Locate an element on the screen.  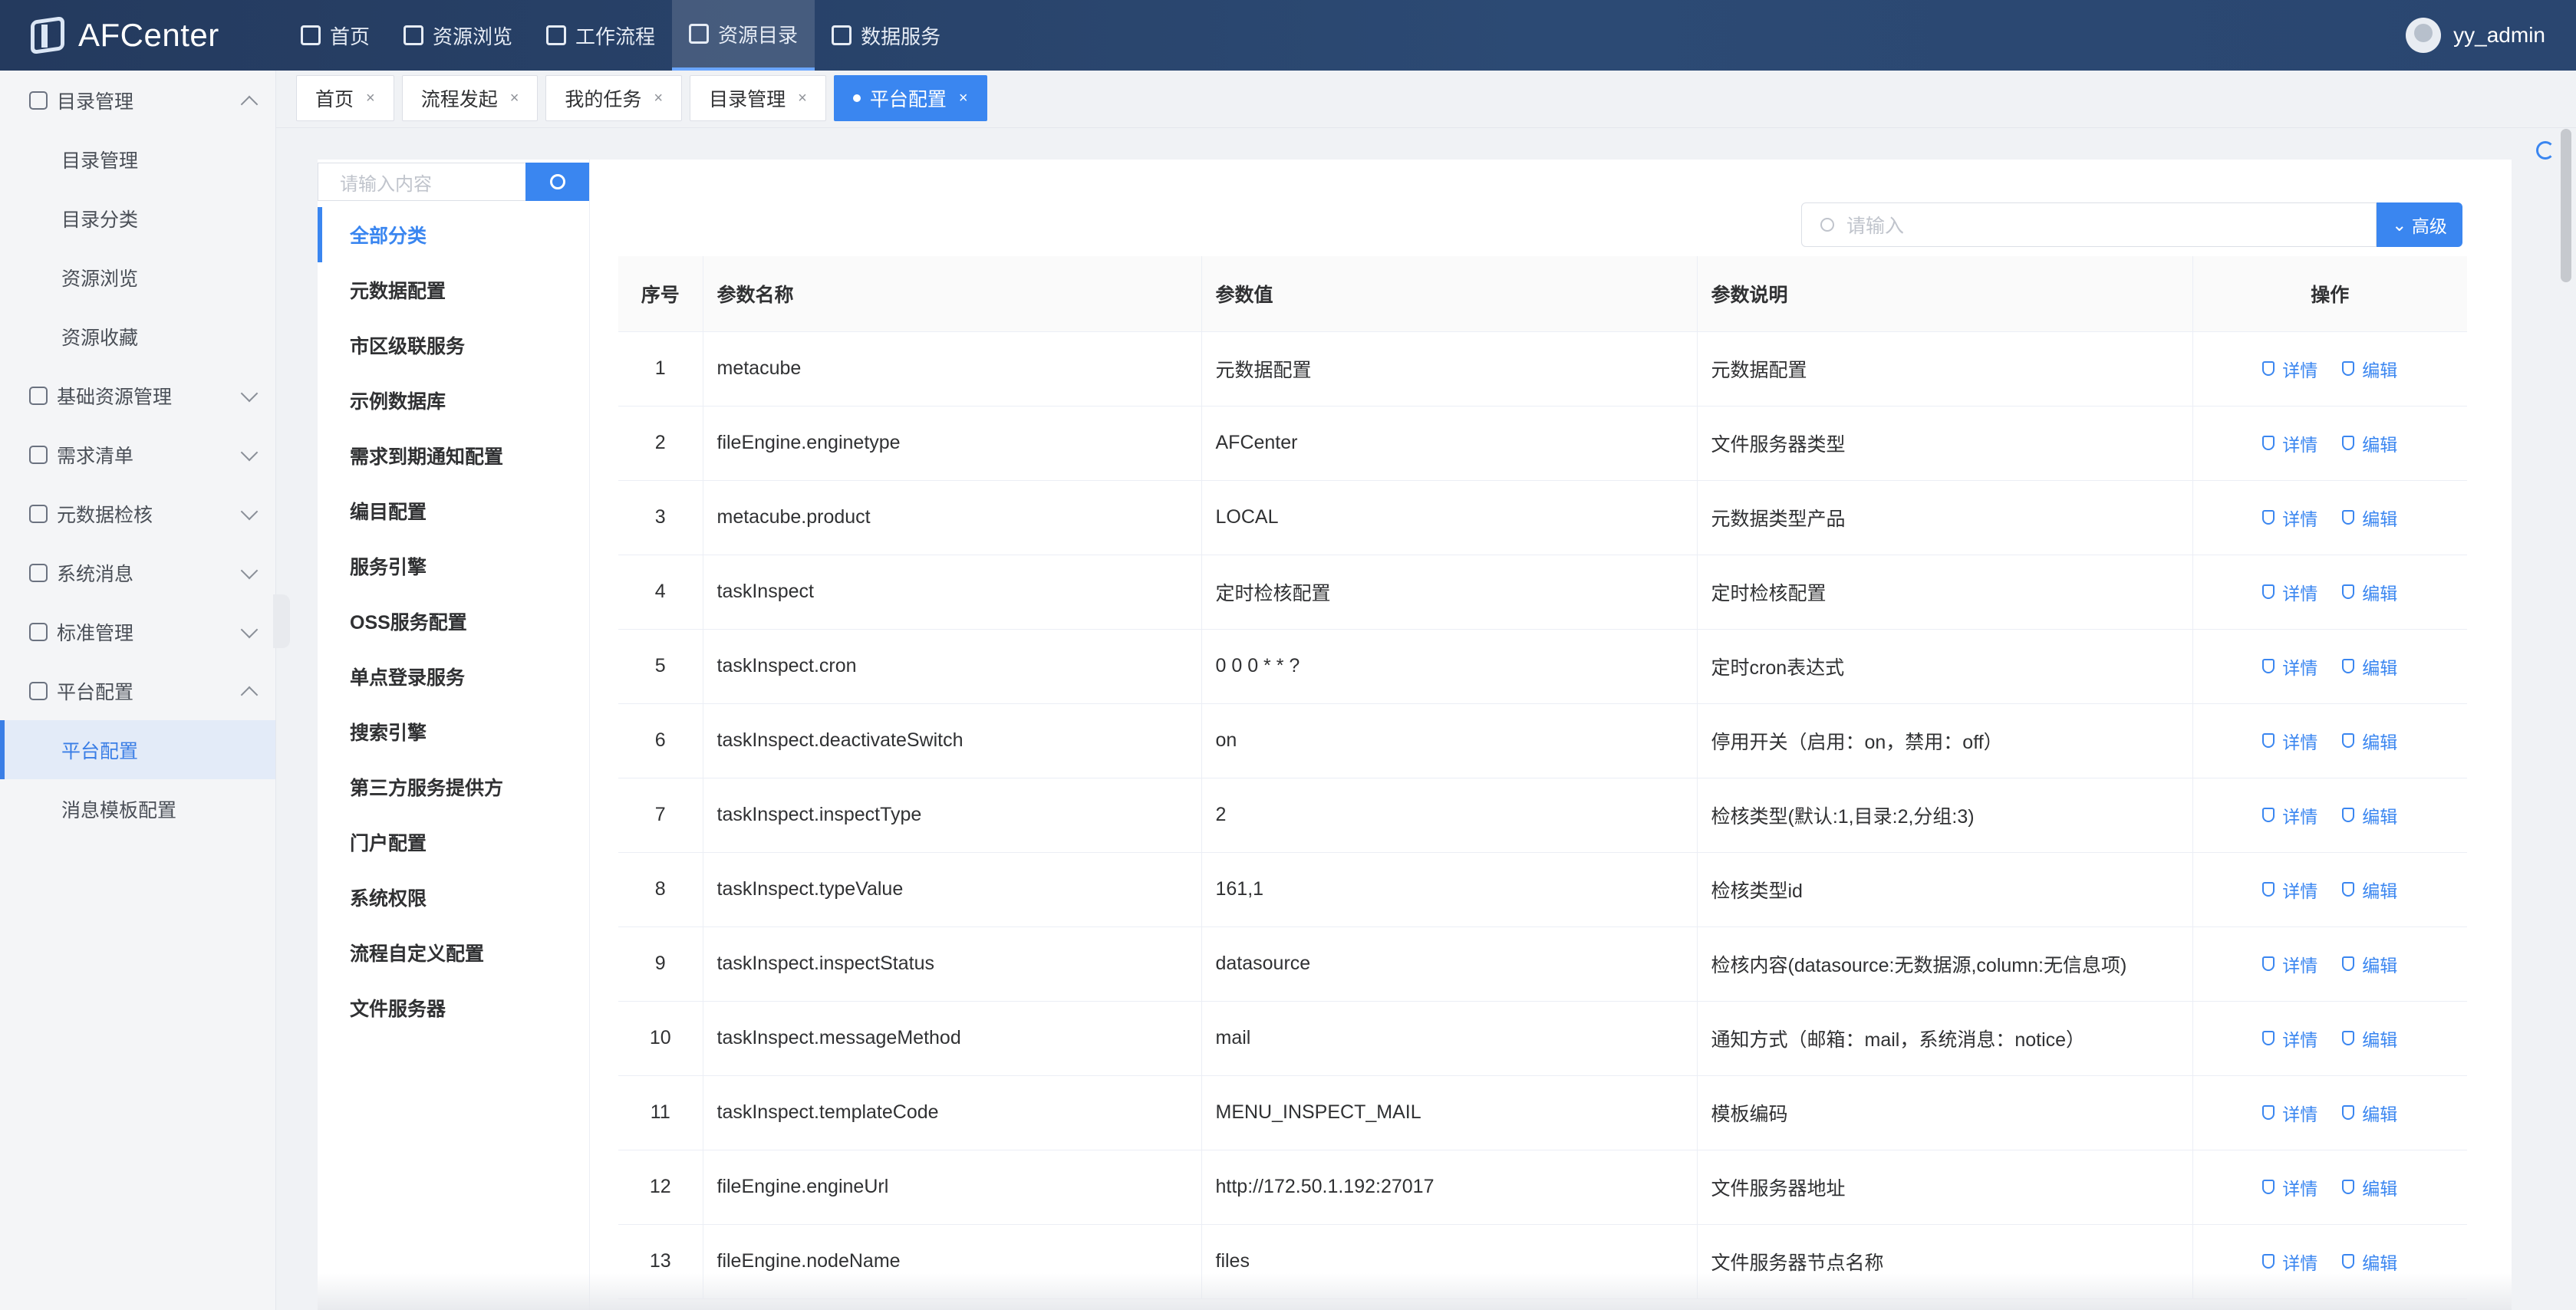
category-item: 全部分类 is located at coordinates (453, 234).